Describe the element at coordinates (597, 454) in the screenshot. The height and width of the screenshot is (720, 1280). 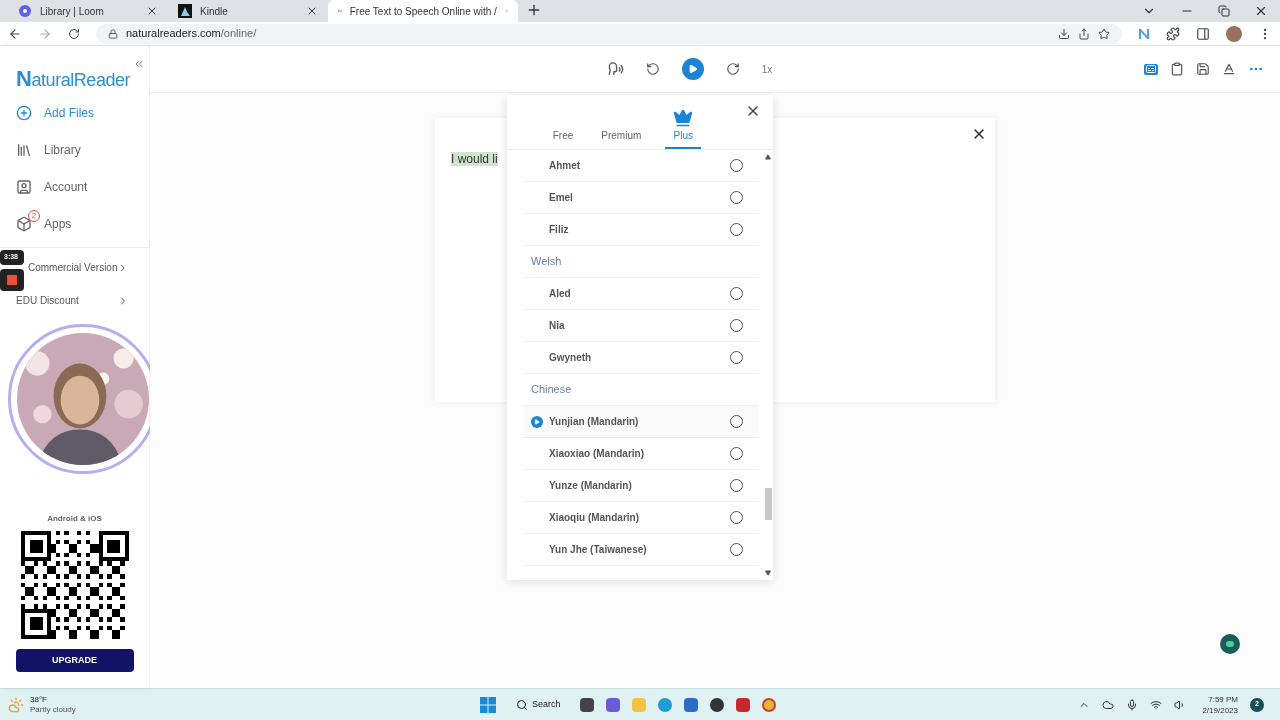
I see `voice-name: Xiaoxiao (Mandarin)` at that location.